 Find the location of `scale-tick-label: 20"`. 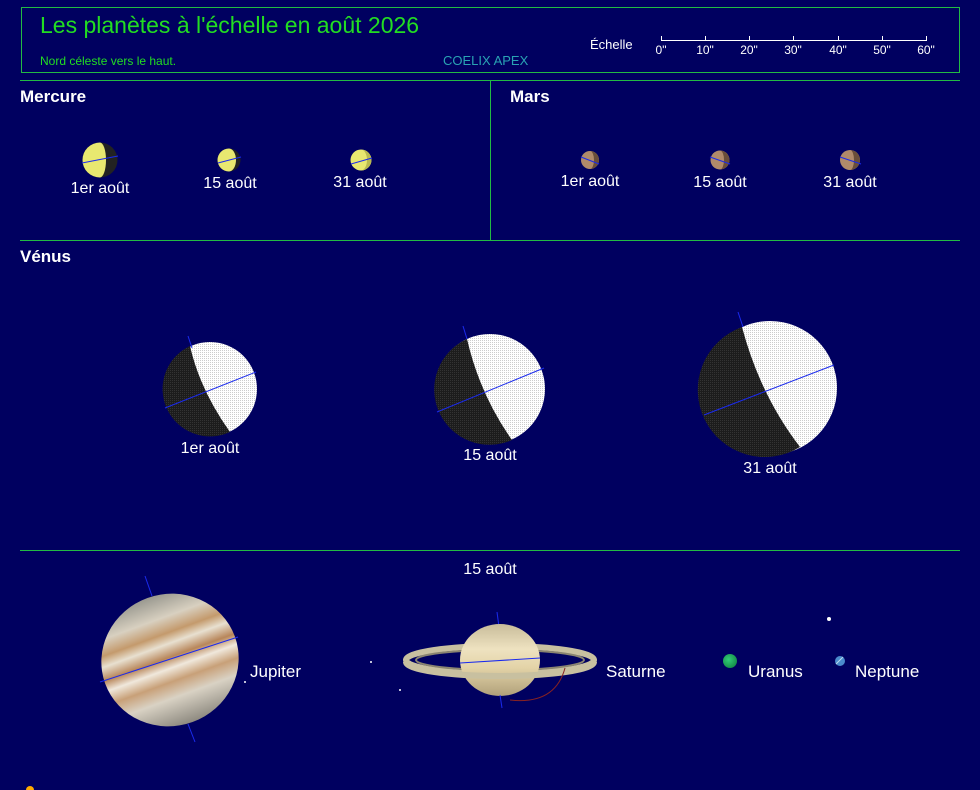

scale-tick-label: 20" is located at coordinates (749, 50).